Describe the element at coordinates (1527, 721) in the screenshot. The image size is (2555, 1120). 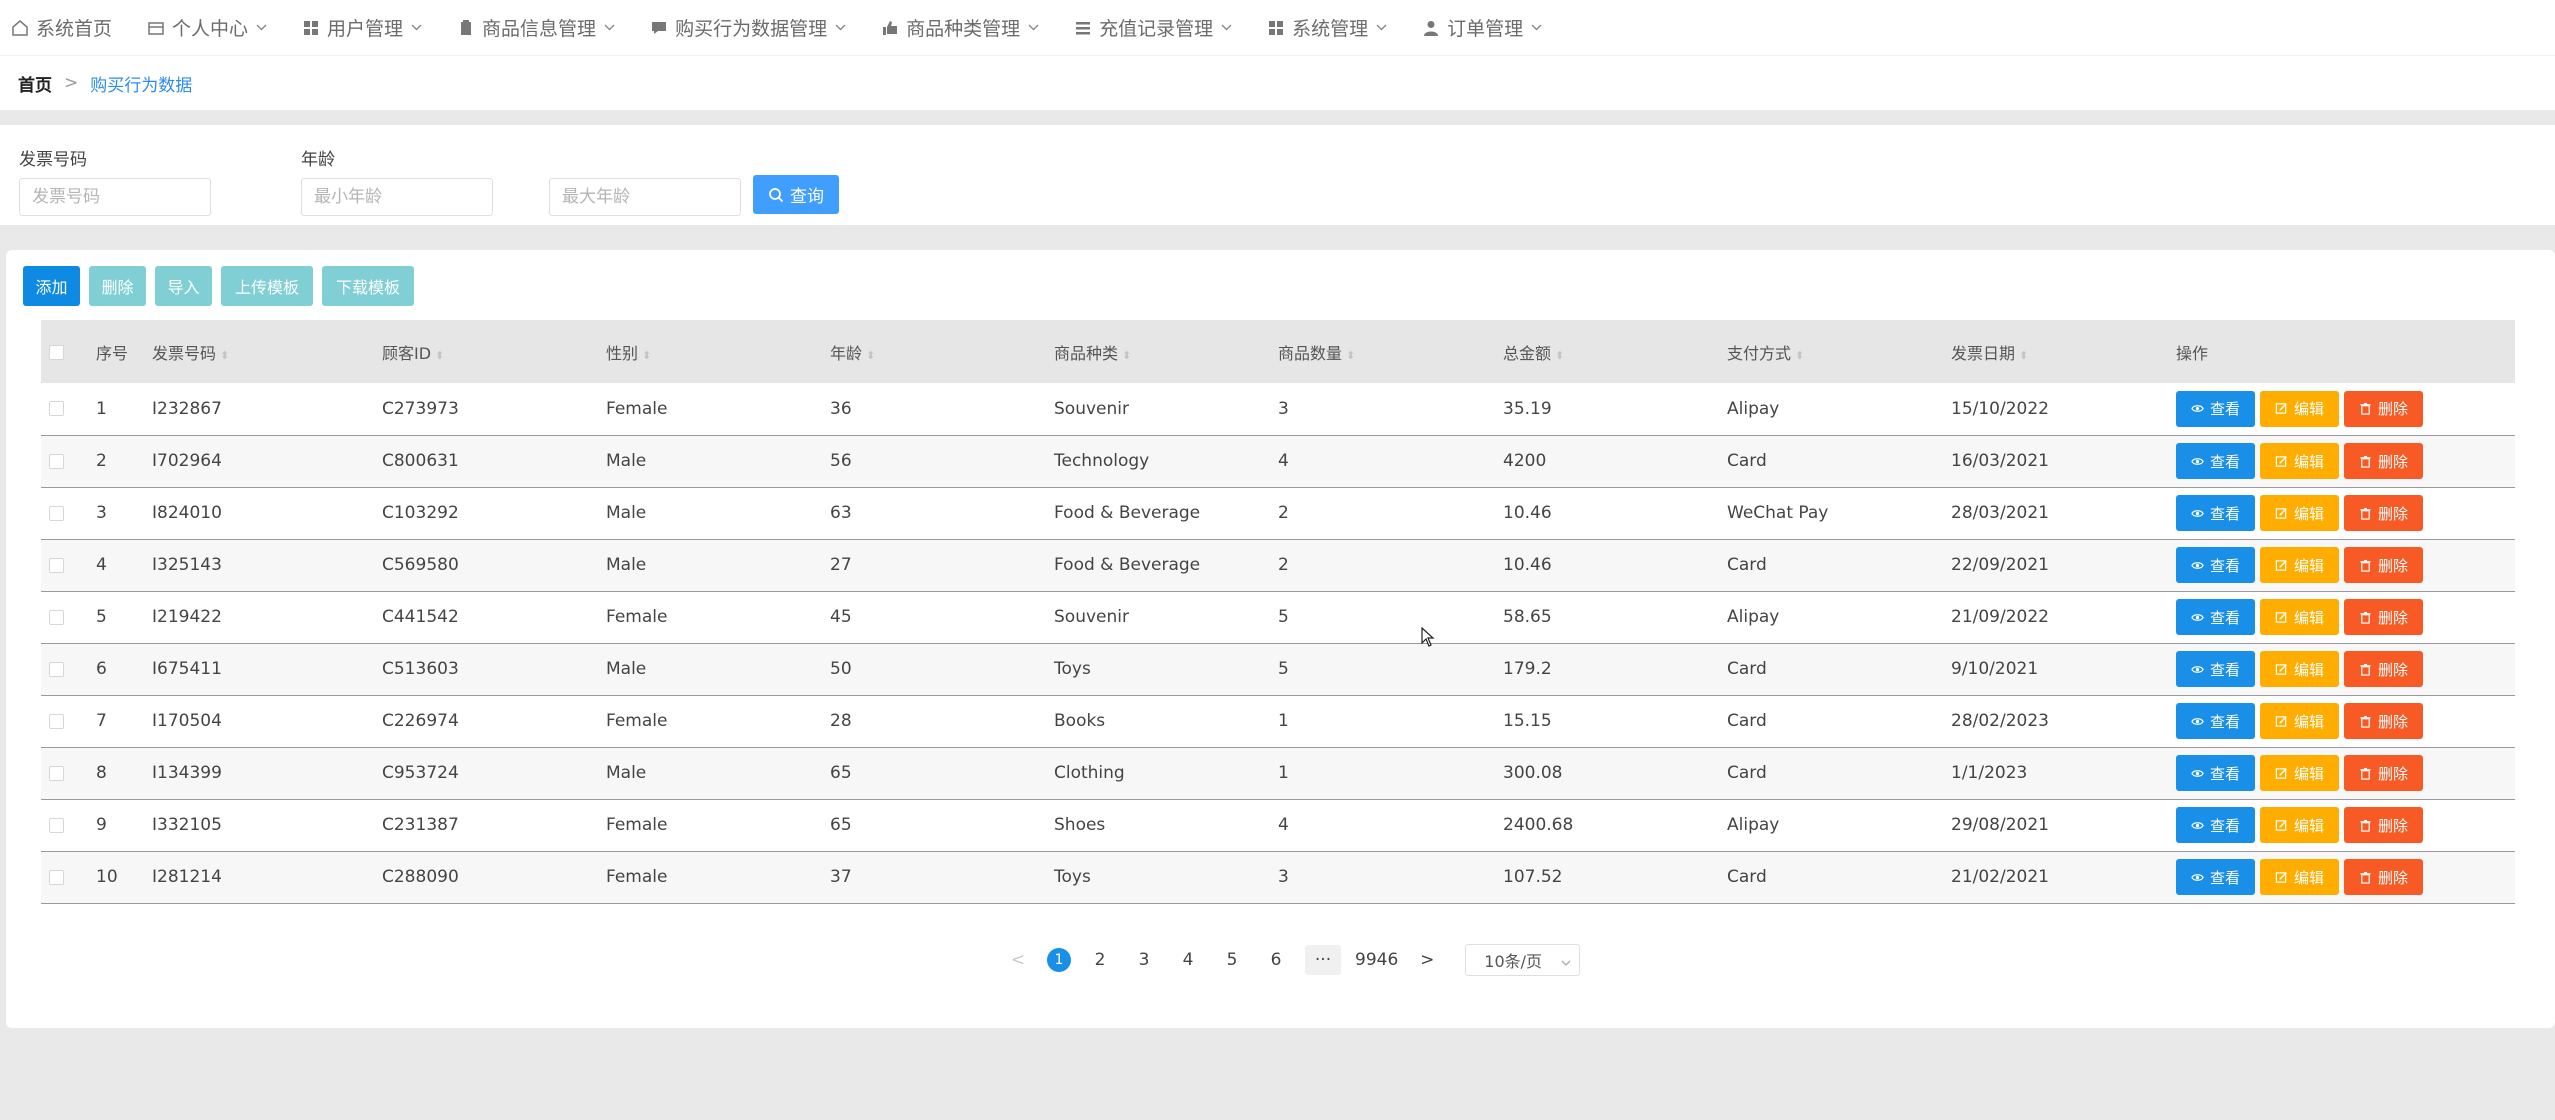
I see `cell-total: 15.15` at that location.